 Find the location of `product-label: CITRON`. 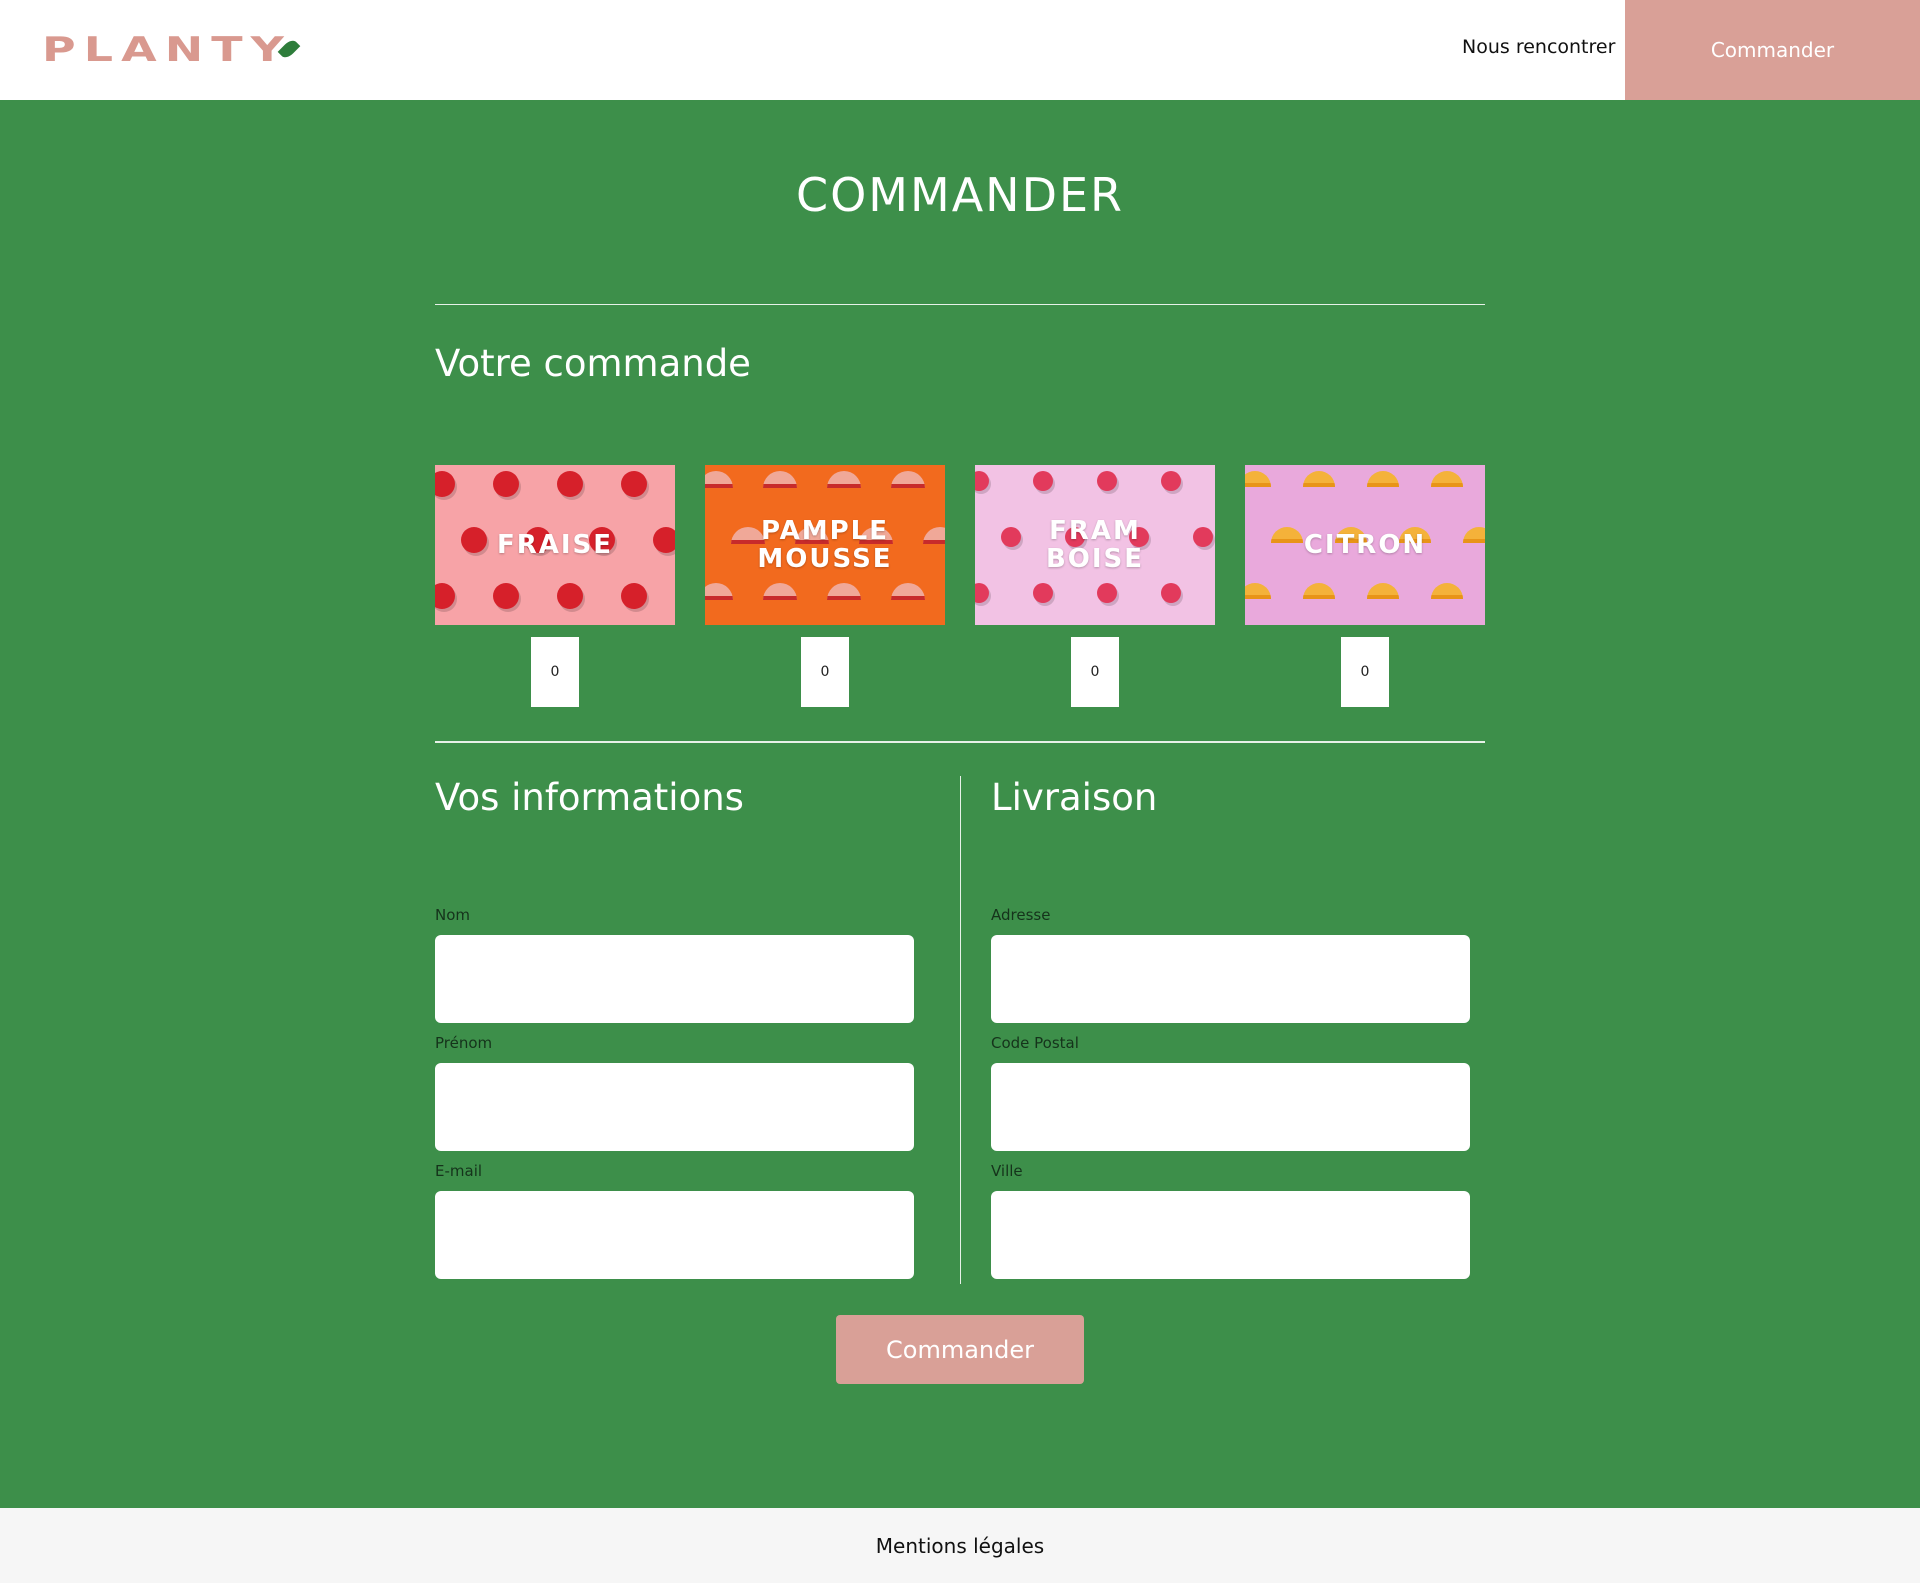

product-label: CITRON is located at coordinates (1365, 545).